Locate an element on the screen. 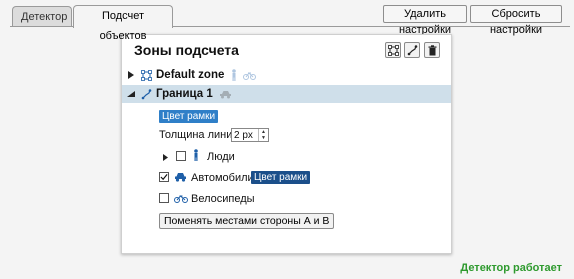 The height and width of the screenshot is (279, 574). collapse-arrow-icon is located at coordinates (131, 94).